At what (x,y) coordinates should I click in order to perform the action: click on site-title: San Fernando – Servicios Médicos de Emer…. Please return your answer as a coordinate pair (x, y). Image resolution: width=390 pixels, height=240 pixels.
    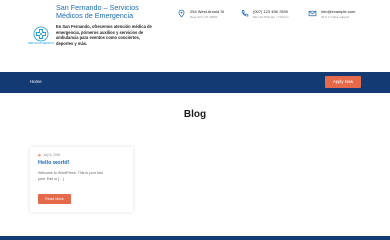
    Looking at the image, I should click on (106, 12).